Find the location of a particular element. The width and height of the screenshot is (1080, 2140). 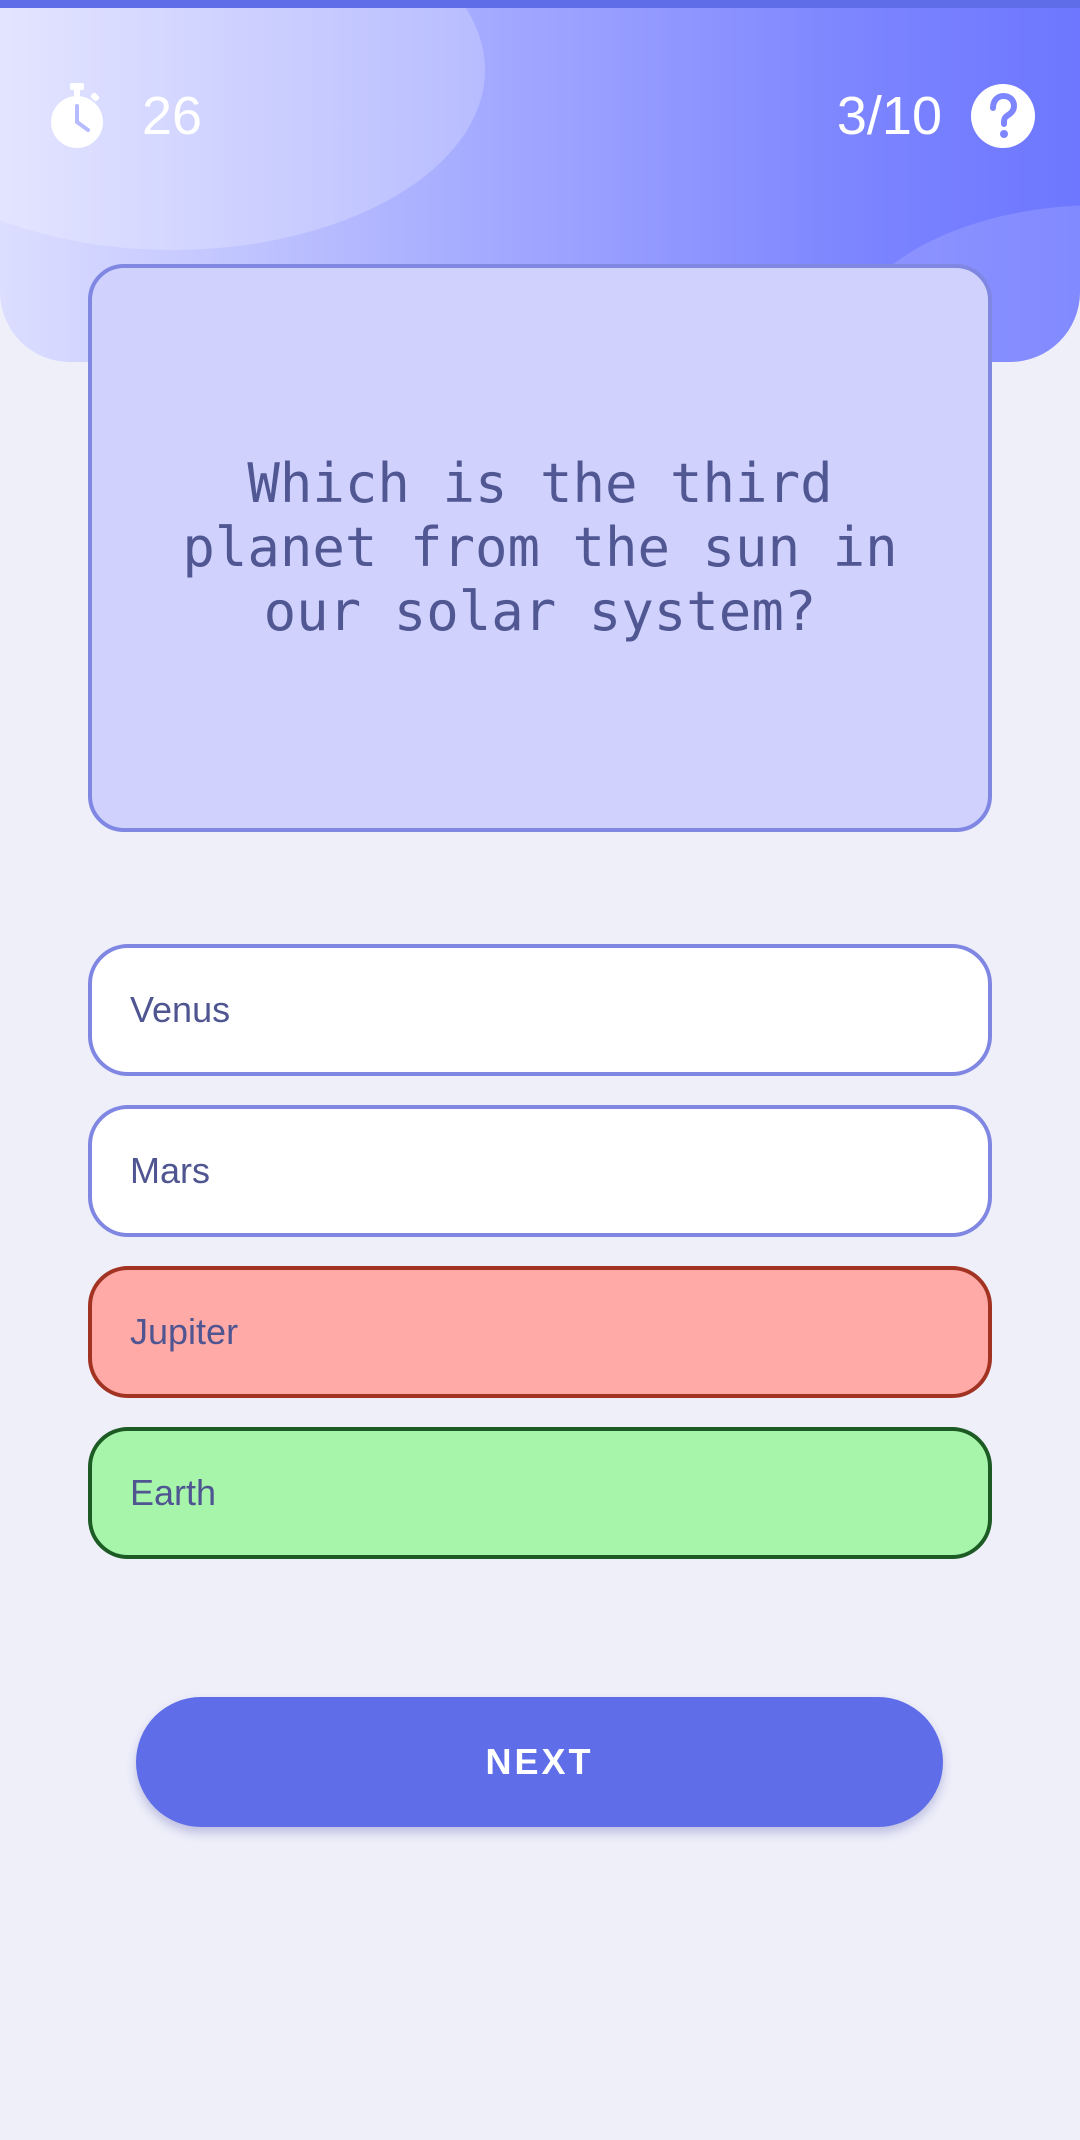

next-button: NEXT is located at coordinates (539, 1762).